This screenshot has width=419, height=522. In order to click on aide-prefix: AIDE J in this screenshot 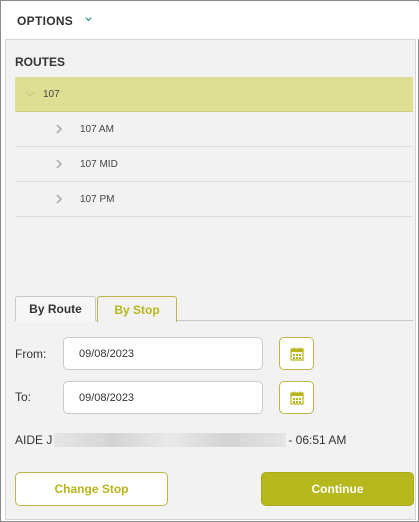, I will do `click(34, 440)`.